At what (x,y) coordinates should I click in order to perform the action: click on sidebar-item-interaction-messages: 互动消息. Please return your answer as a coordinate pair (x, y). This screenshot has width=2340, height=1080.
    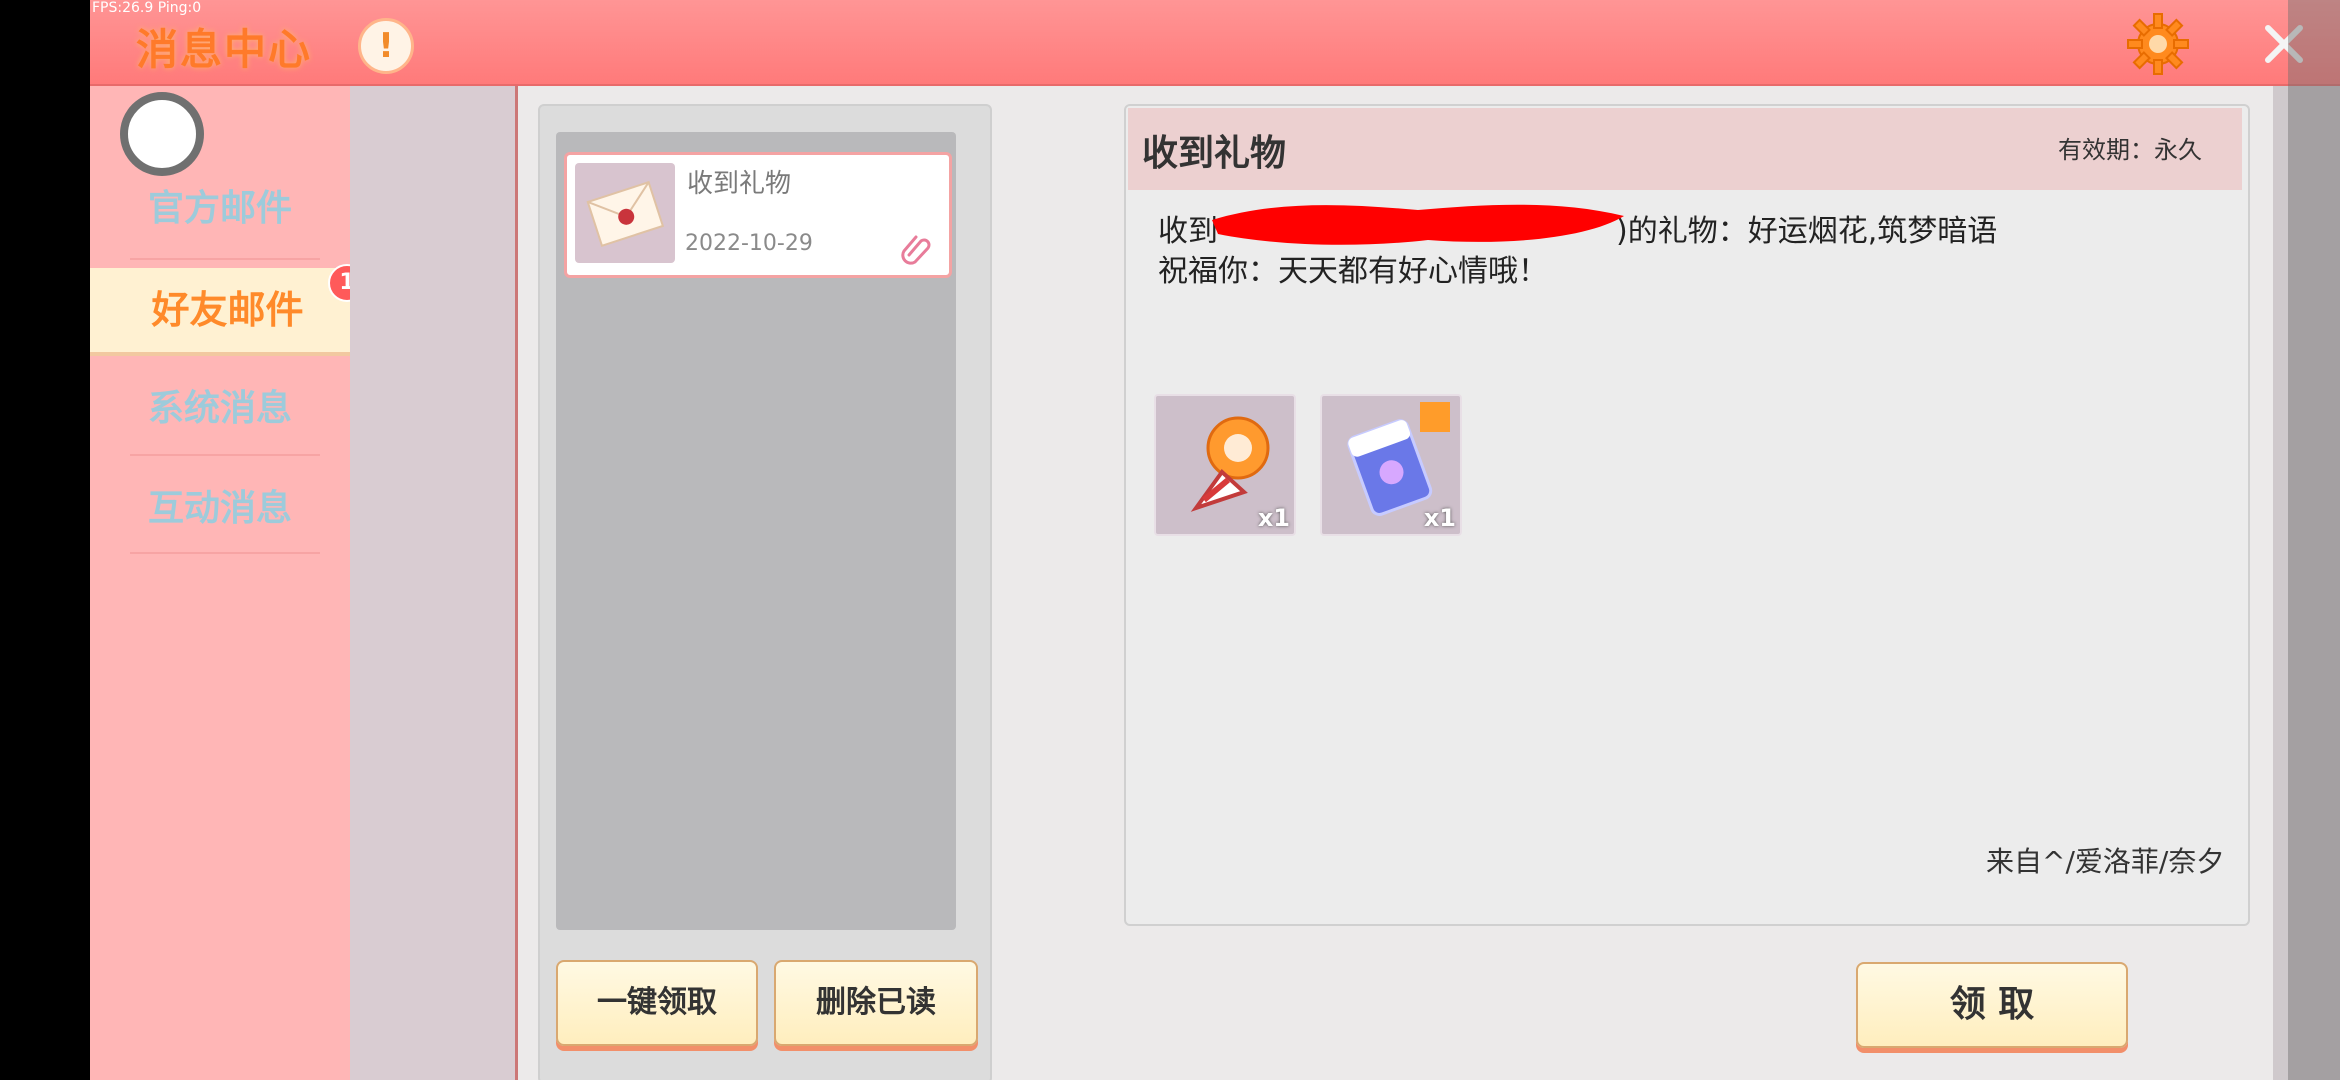
    Looking at the image, I should click on (220, 509).